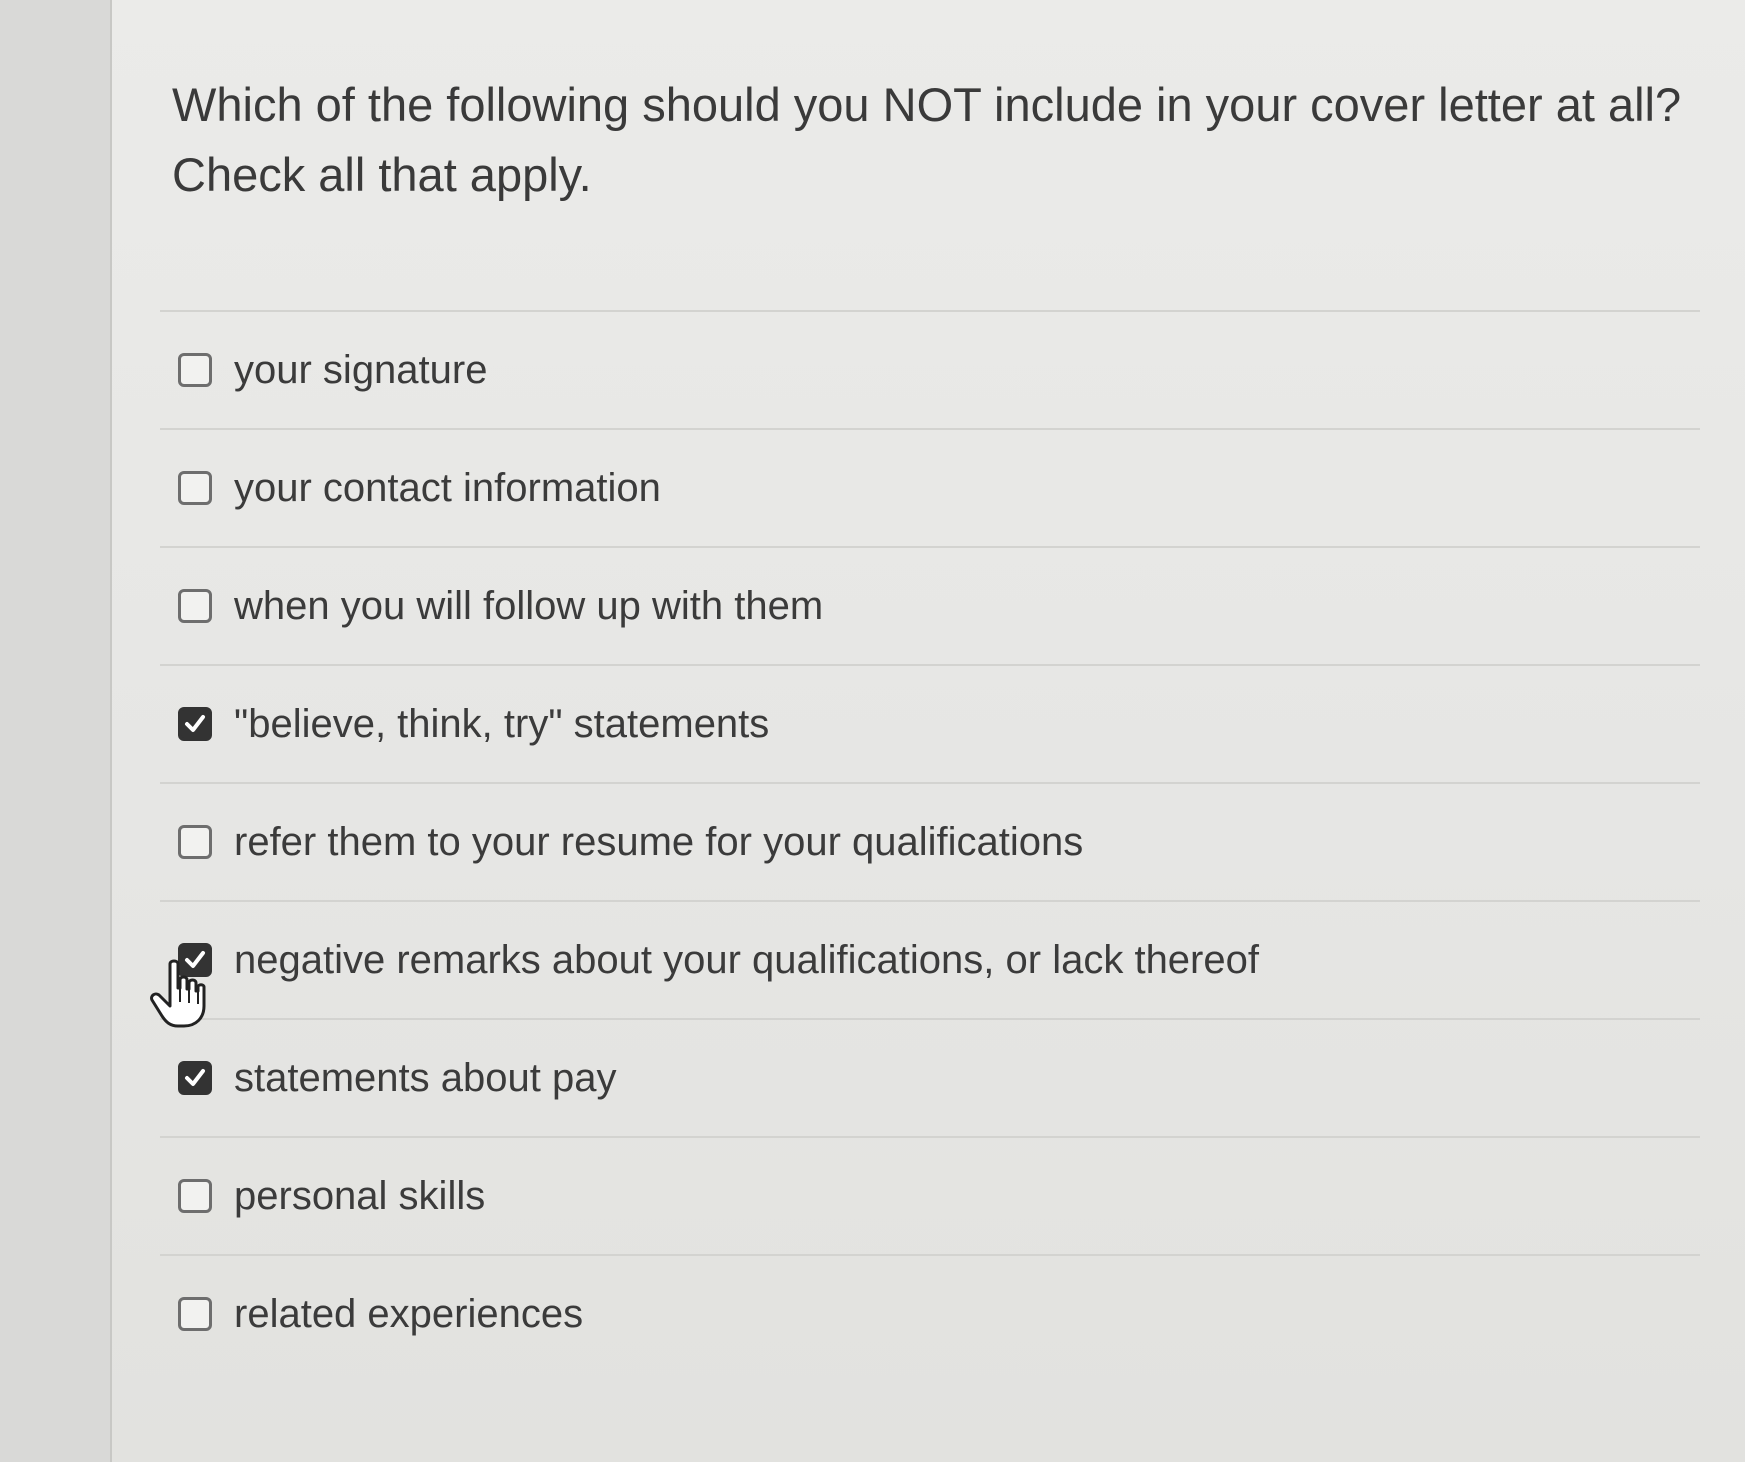 The width and height of the screenshot is (1745, 1462). What do you see at coordinates (930, 488) in the screenshot?
I see `option-contact-information: your contact information` at bounding box center [930, 488].